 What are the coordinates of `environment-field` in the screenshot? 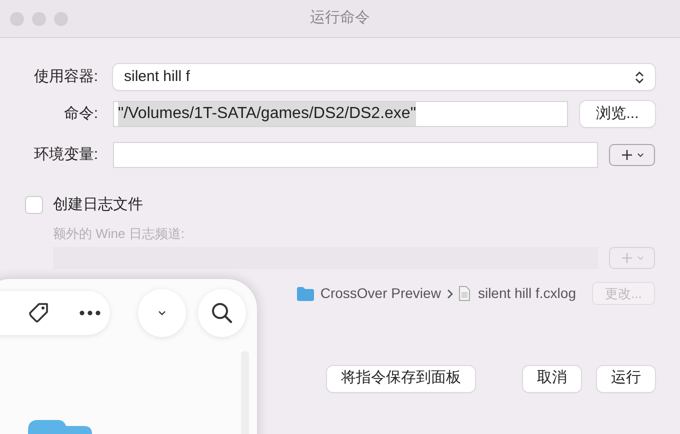 It's located at (355, 155).